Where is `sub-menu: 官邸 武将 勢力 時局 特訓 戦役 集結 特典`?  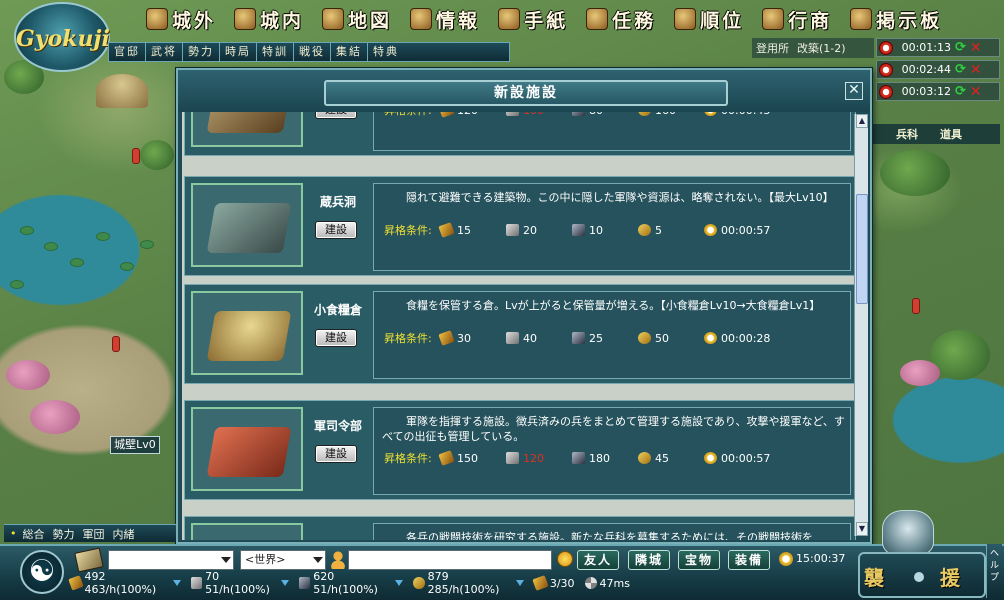 sub-menu: 官邸 武将 勢力 時局 特訓 戦役 集結 特典 is located at coordinates (309, 52).